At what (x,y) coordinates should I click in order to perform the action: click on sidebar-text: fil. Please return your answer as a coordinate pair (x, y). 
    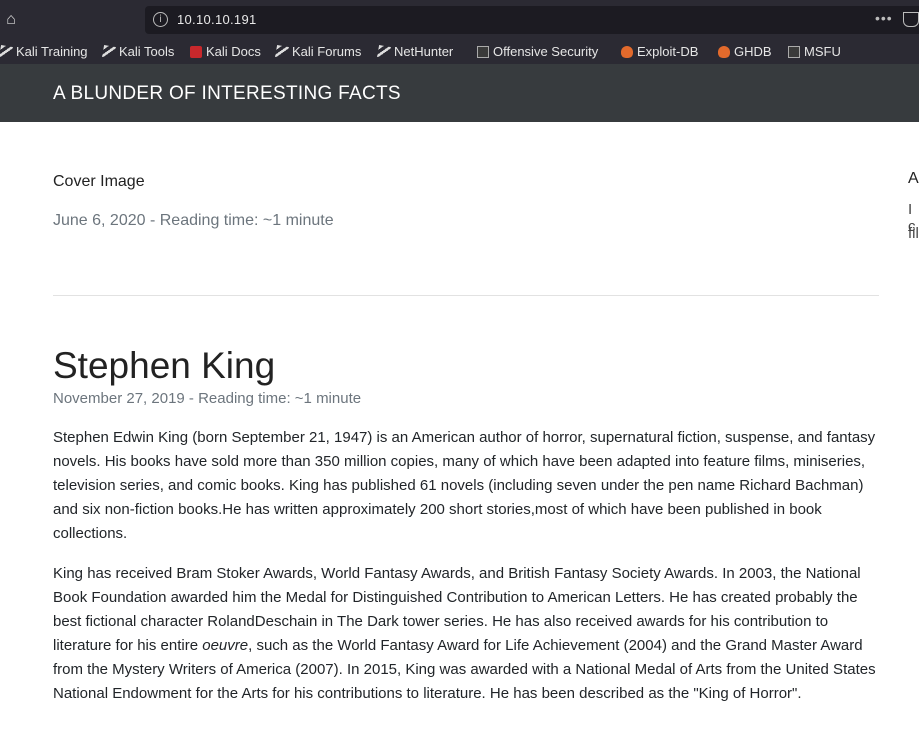
    Looking at the image, I should click on (913, 233).